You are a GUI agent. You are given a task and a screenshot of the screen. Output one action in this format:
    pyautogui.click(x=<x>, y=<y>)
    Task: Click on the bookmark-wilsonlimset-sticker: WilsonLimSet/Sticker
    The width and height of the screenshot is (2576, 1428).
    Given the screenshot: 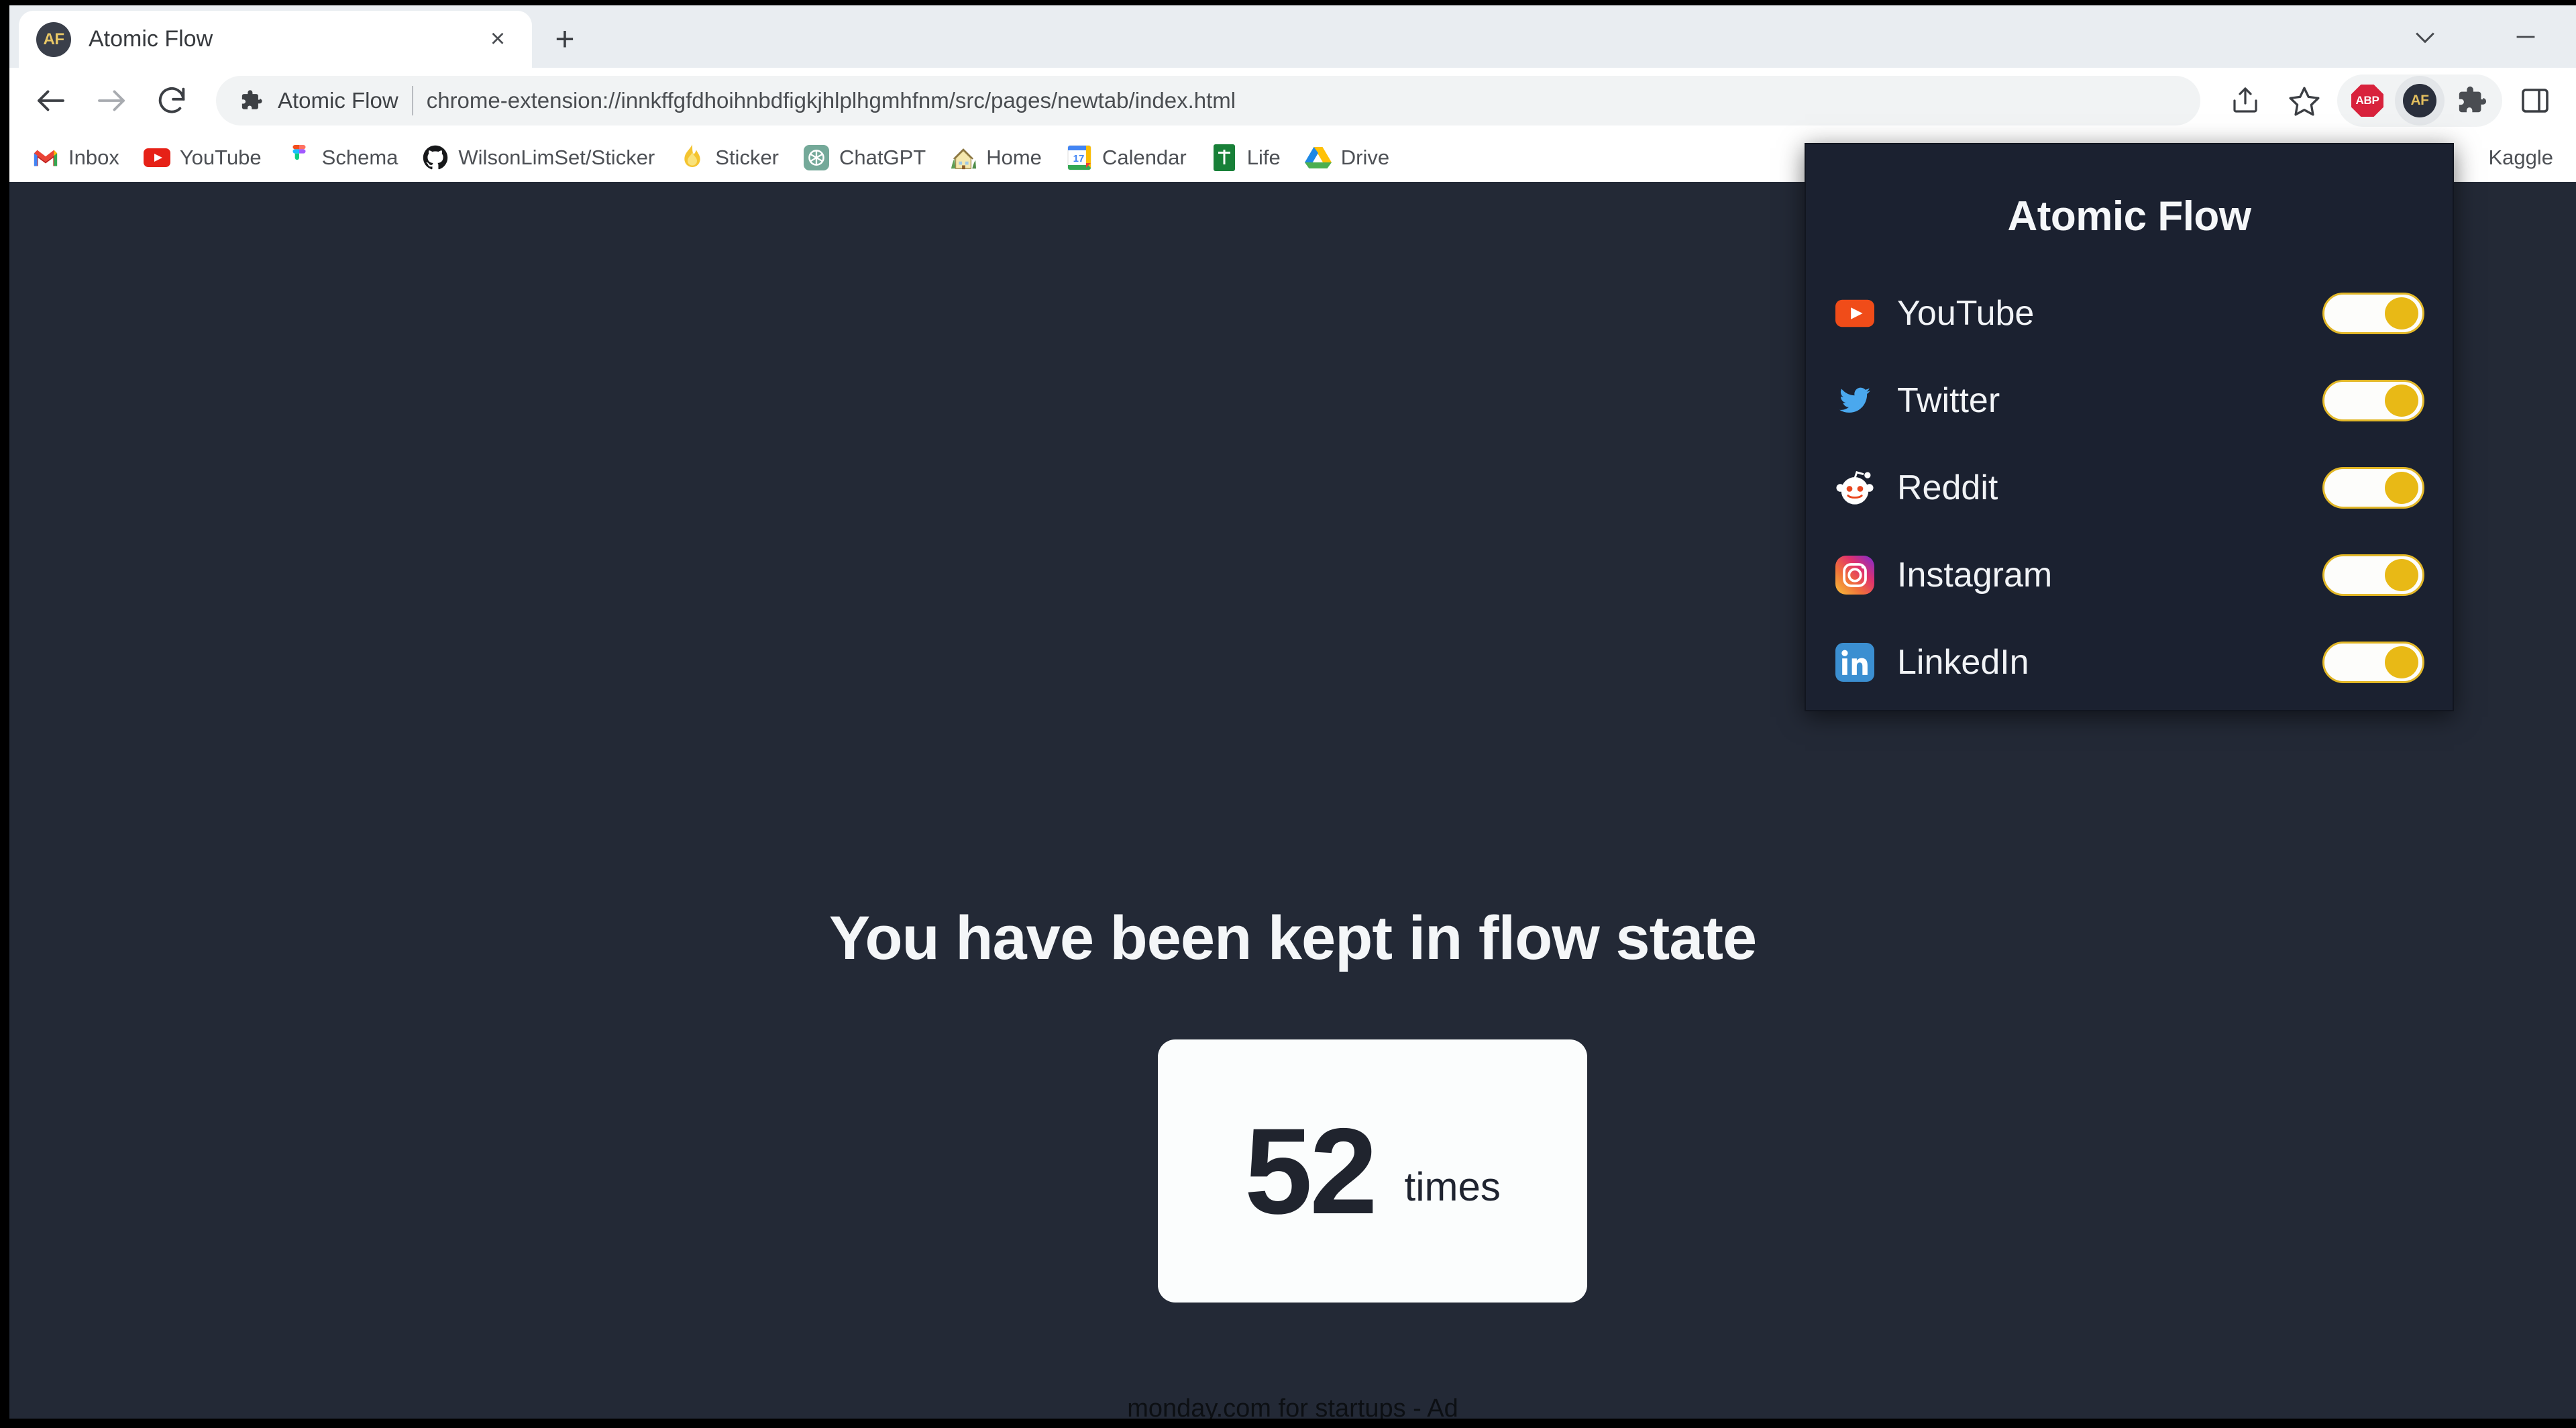 What is the action you would take?
    pyautogui.click(x=538, y=158)
    